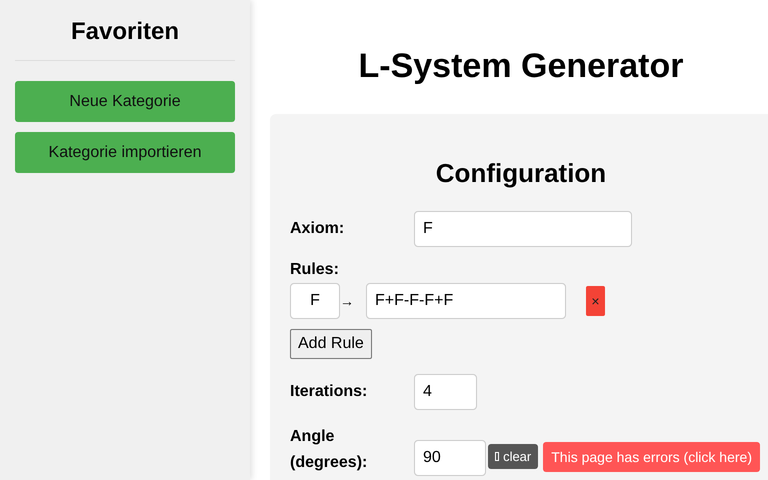  Describe the element at coordinates (497, 456) in the screenshot. I see `missing-glyph-icon` at that location.